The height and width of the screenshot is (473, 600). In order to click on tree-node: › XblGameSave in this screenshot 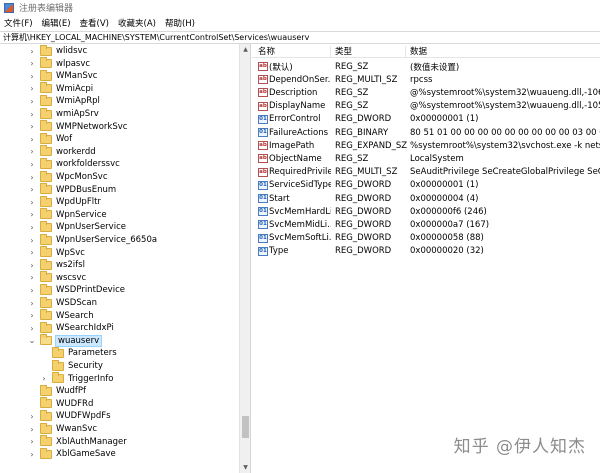, I will do `click(72, 453)`.